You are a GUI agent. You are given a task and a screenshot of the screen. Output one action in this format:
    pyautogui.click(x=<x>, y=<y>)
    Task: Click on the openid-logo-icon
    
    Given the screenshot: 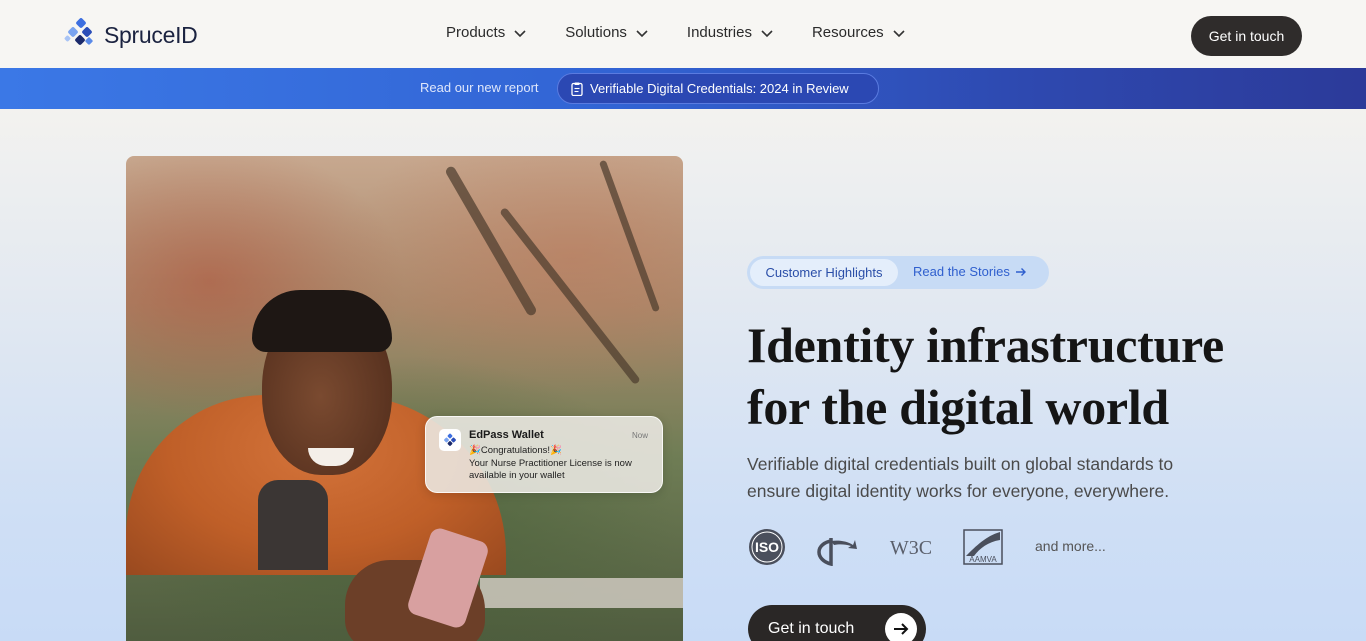 What is the action you would take?
    pyautogui.click(x=837, y=552)
    